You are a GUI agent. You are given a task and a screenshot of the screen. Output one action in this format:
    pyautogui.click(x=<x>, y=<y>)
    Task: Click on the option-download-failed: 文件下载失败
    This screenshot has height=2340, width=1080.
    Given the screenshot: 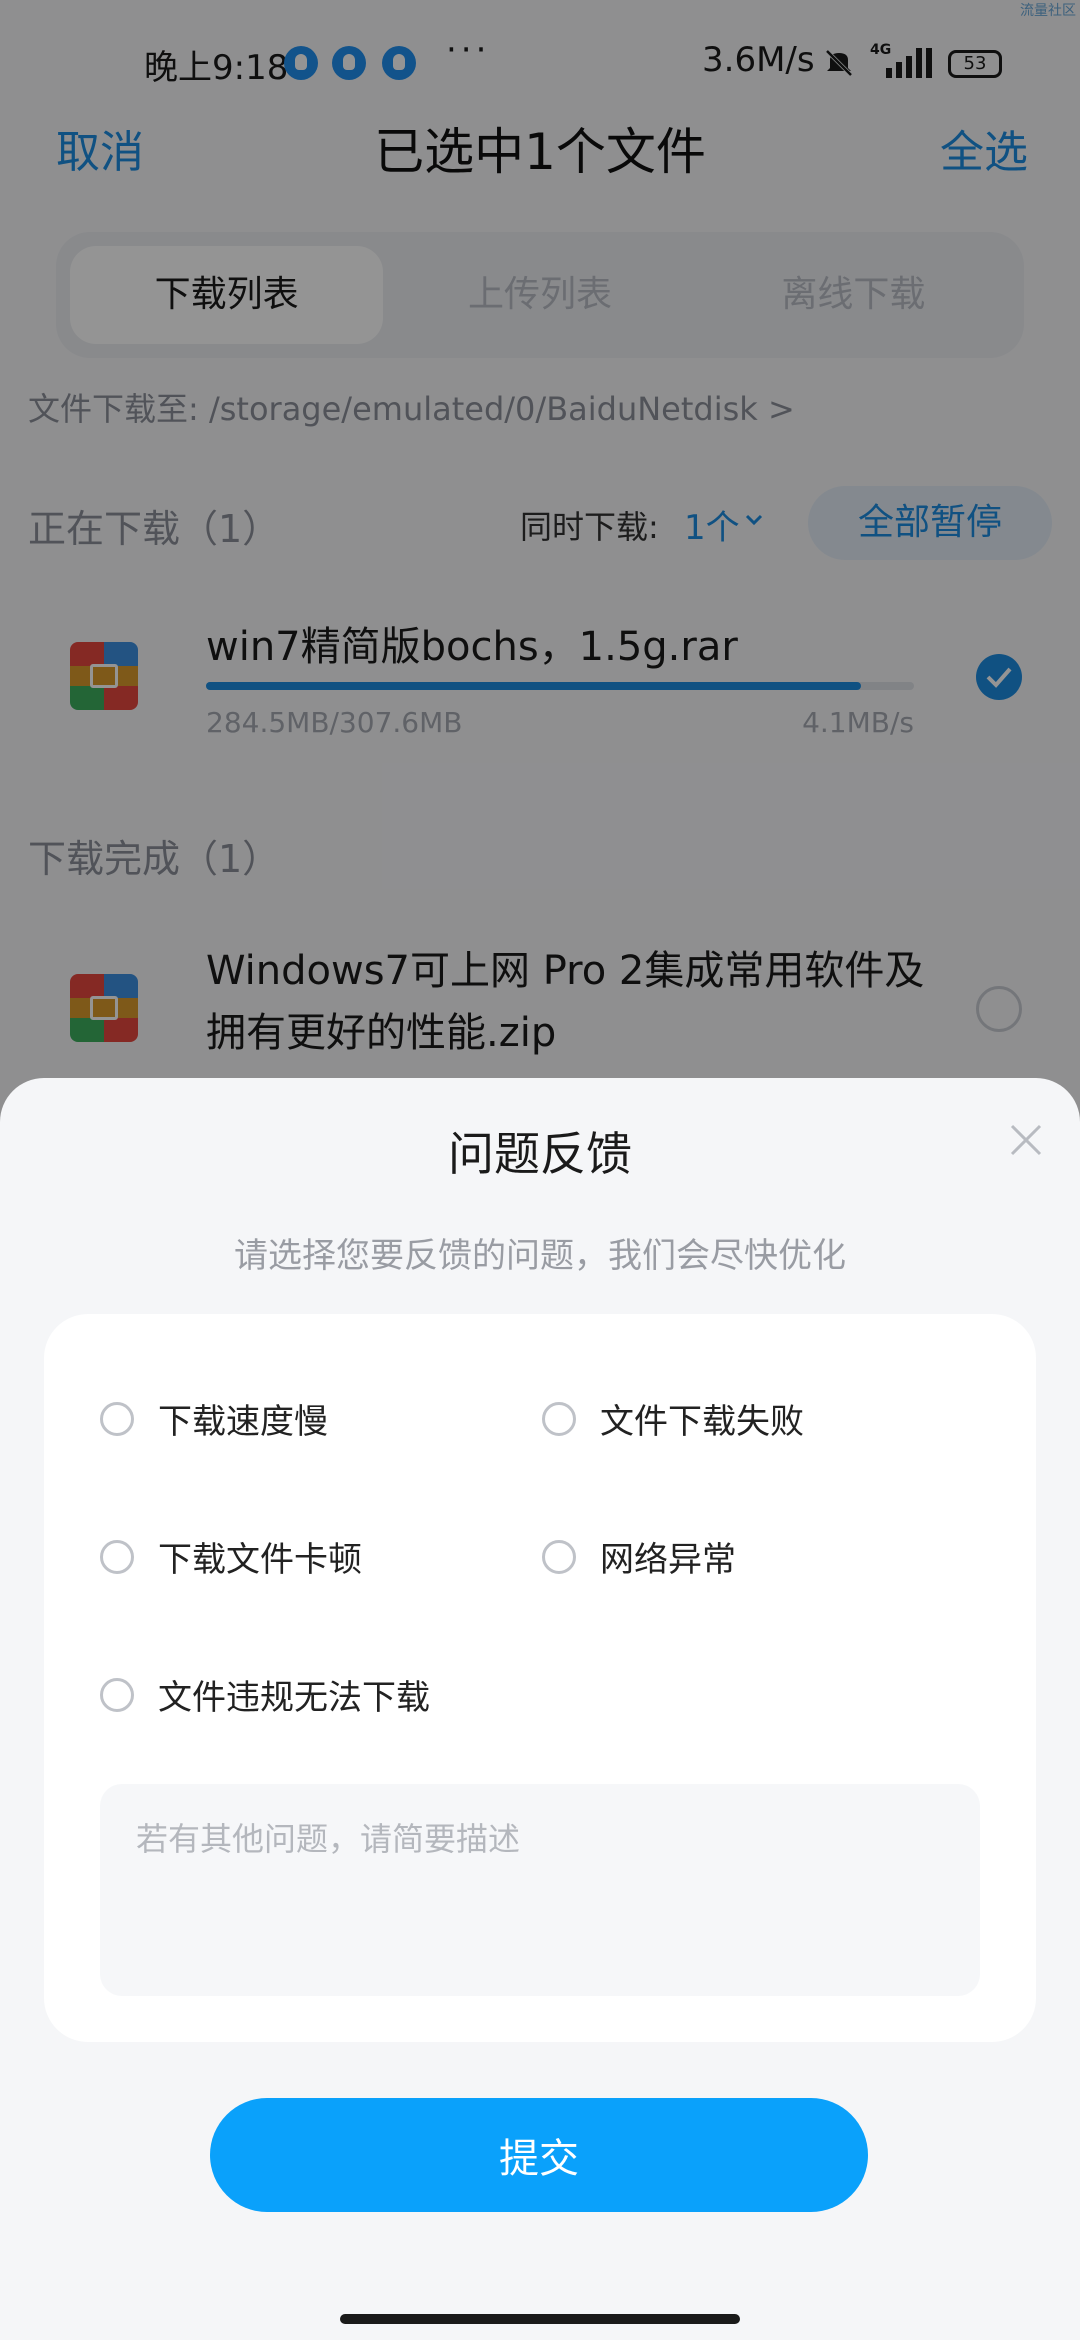 What is the action you would take?
    pyautogui.click(x=673, y=1418)
    